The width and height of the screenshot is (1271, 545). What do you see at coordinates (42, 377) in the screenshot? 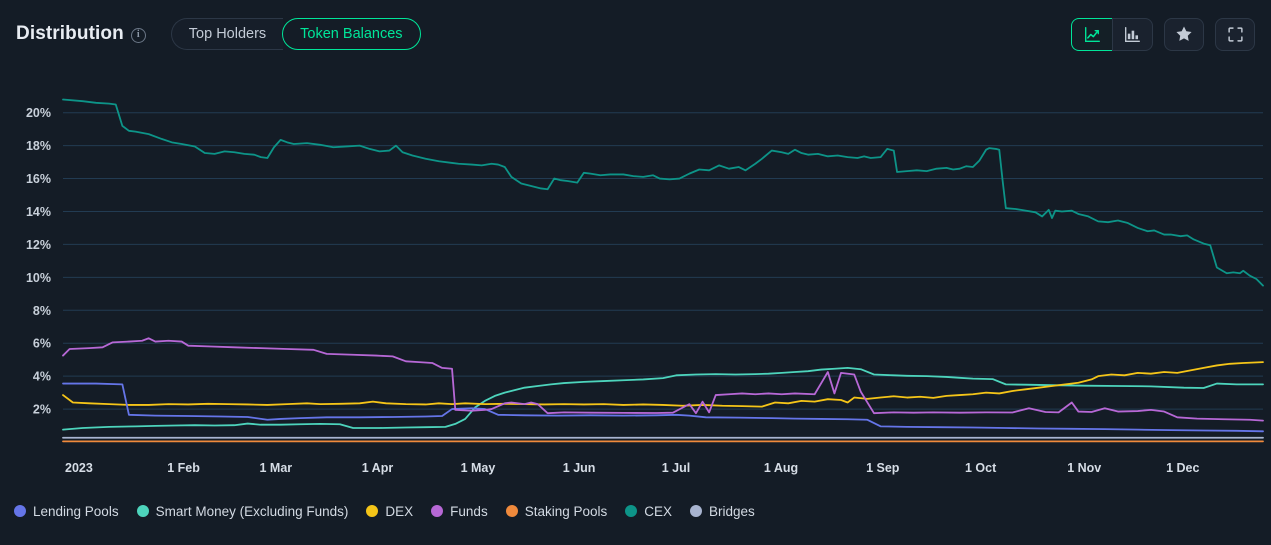
I see `y-axis-tick-label: 4%` at bounding box center [42, 377].